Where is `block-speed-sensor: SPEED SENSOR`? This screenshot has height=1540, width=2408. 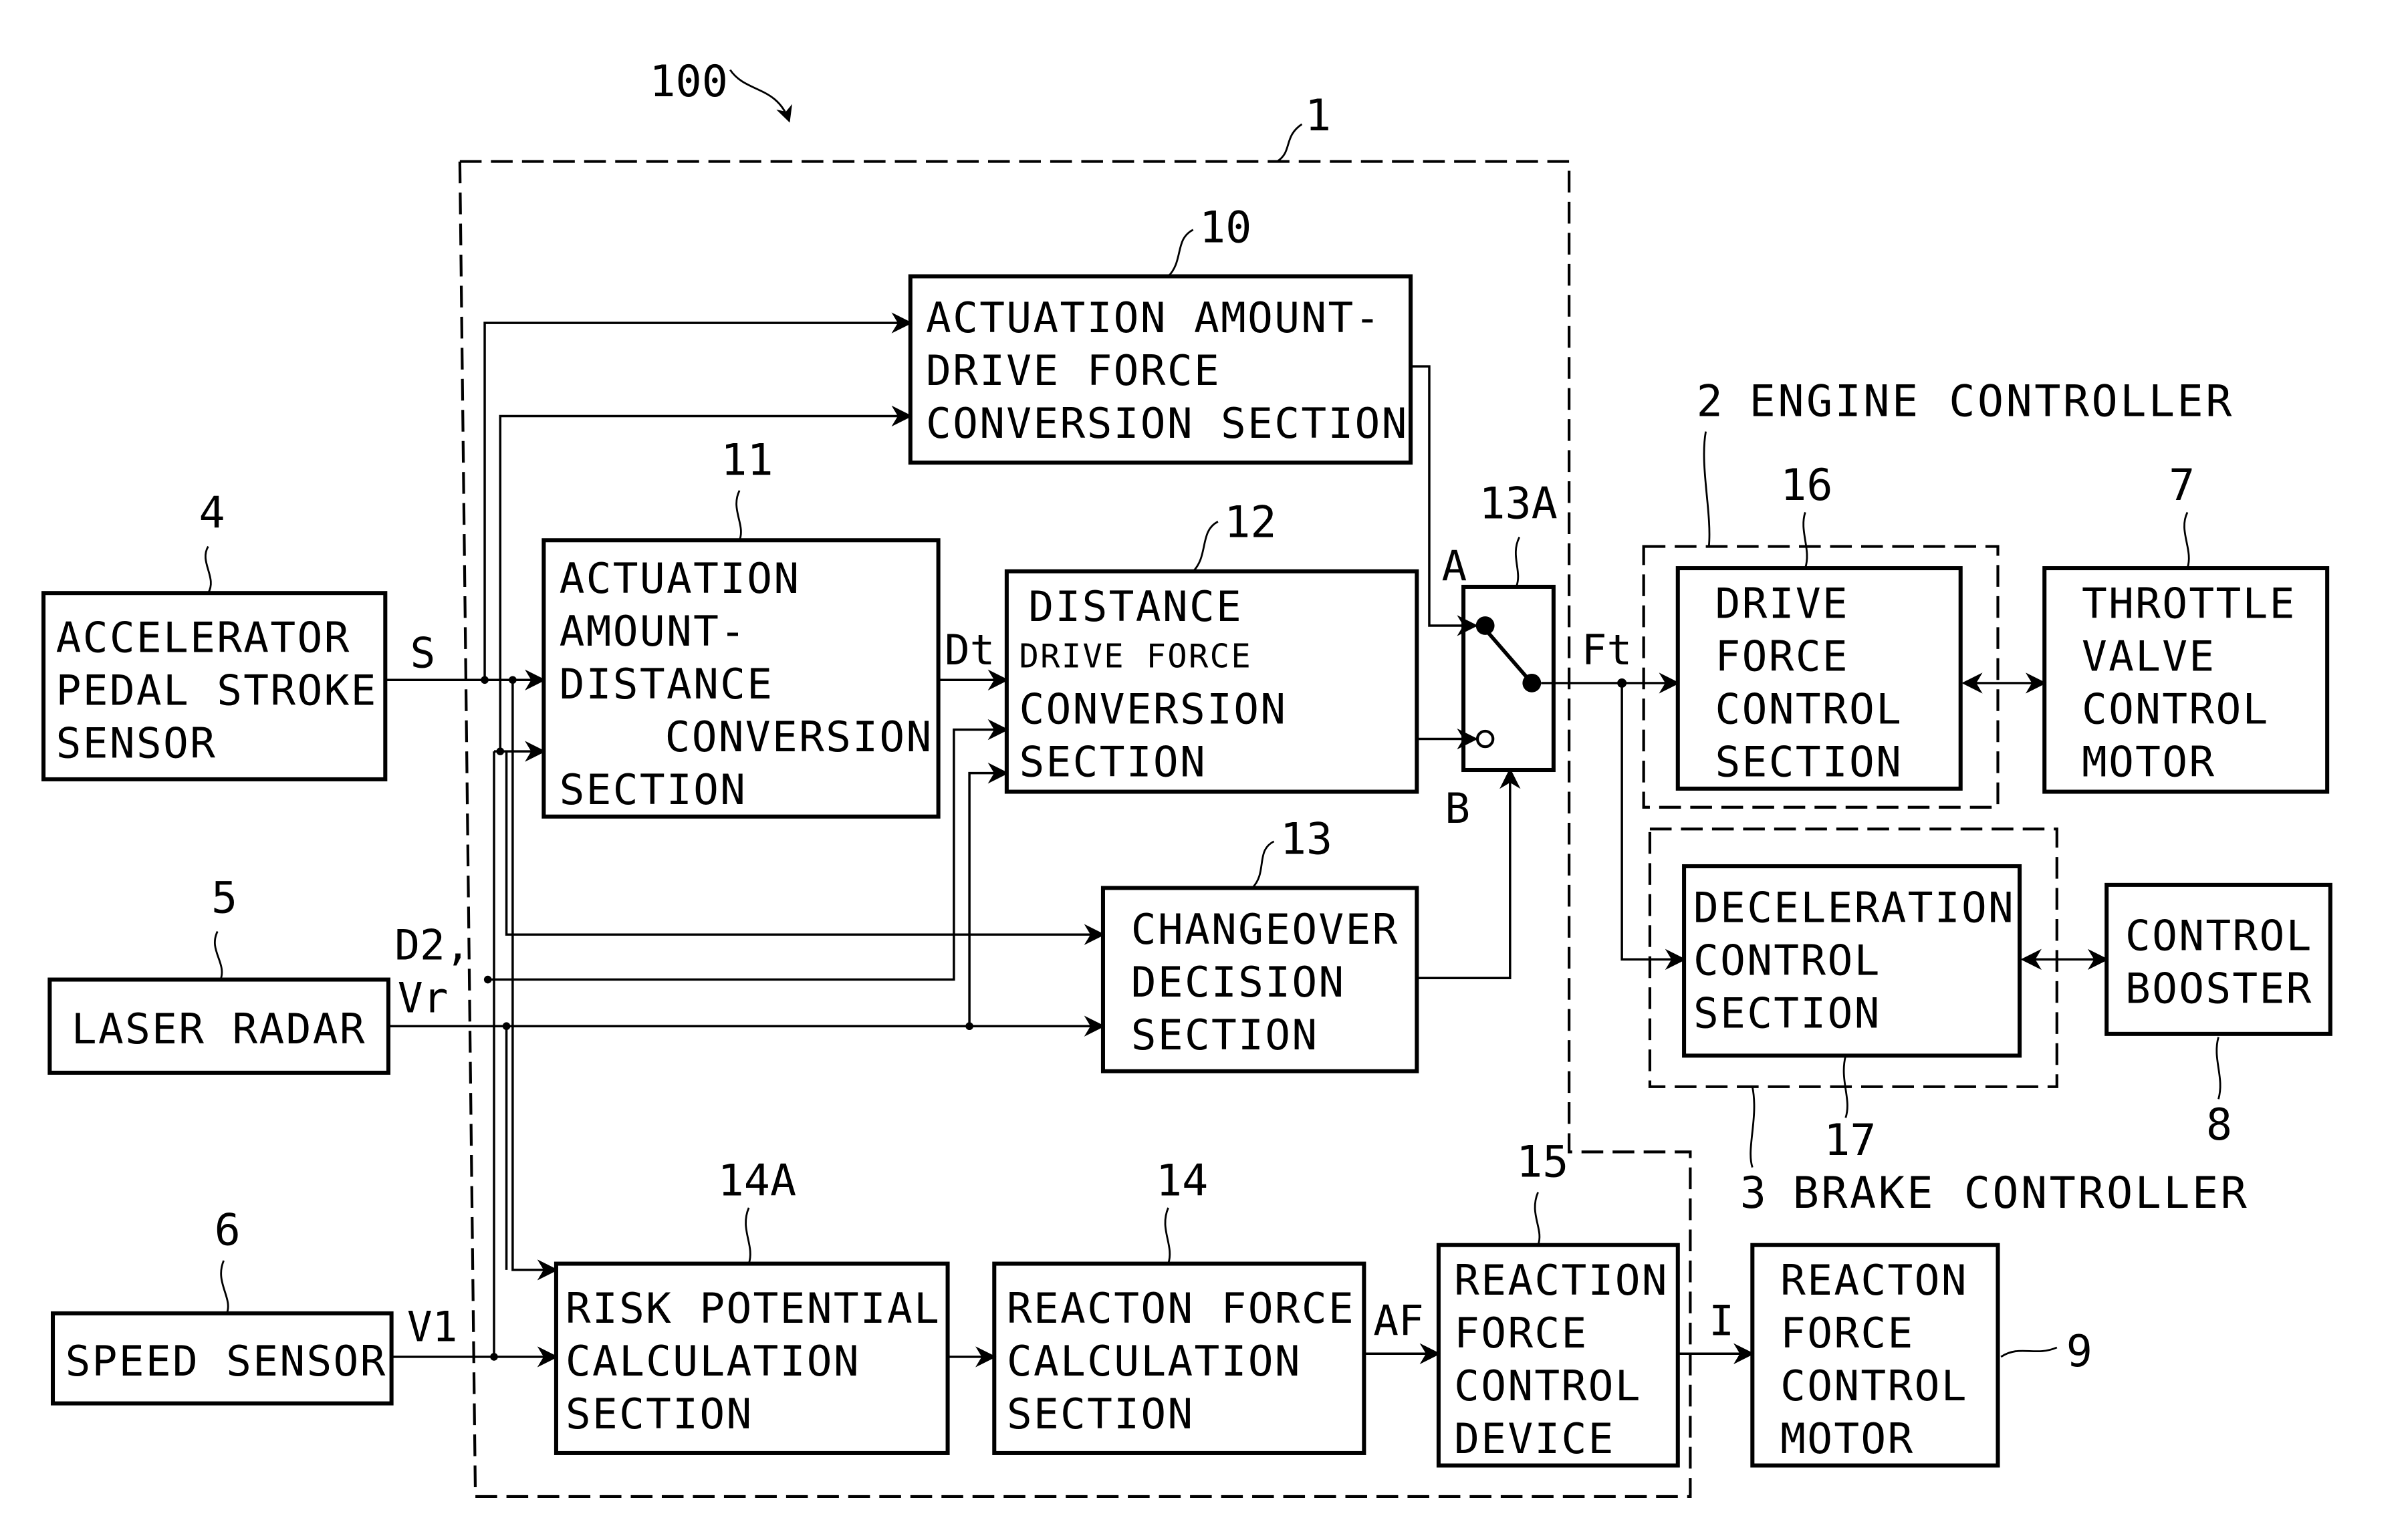
block-speed-sensor: SPEED SENSOR is located at coordinates (222, 1359).